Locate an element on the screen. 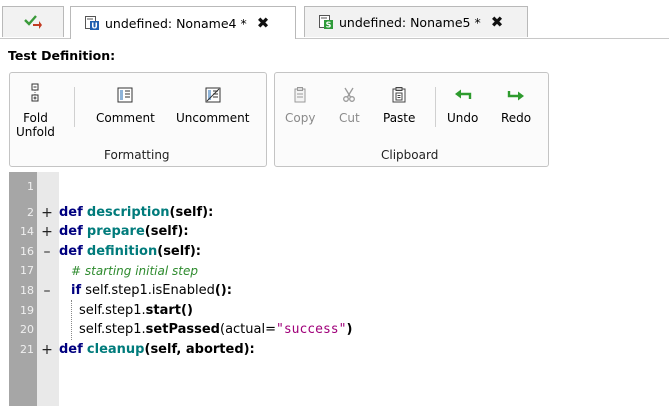 The height and width of the screenshot is (406, 669). redo-button: Redo is located at coordinates (516, 102).